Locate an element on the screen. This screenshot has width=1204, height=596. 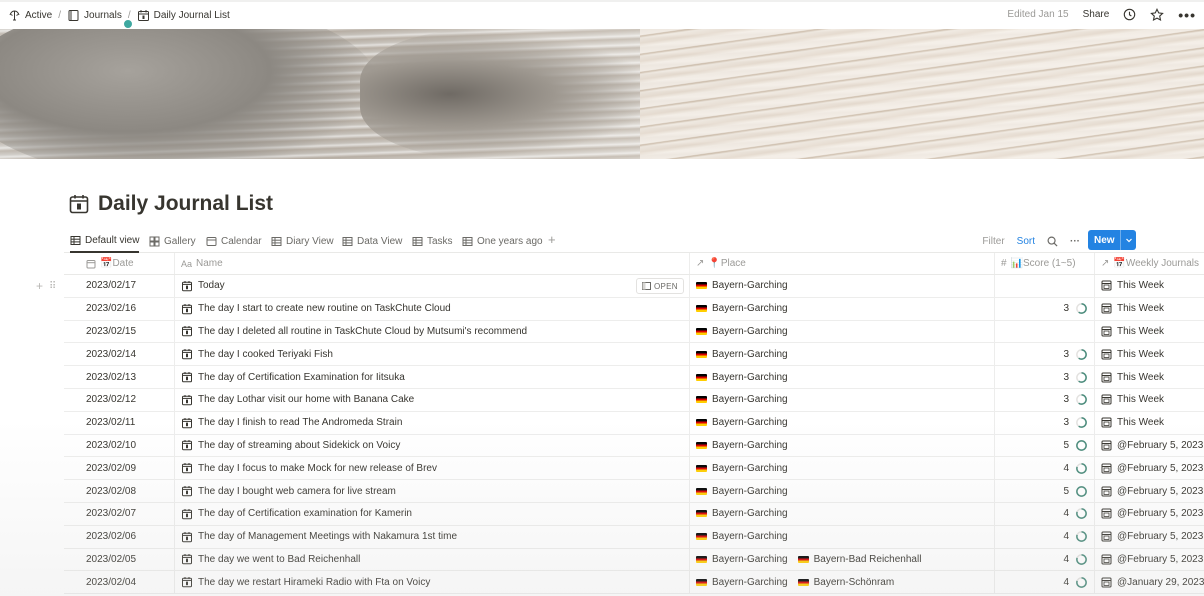
breadcrumb-item: Active is located at coordinates (30, 15).